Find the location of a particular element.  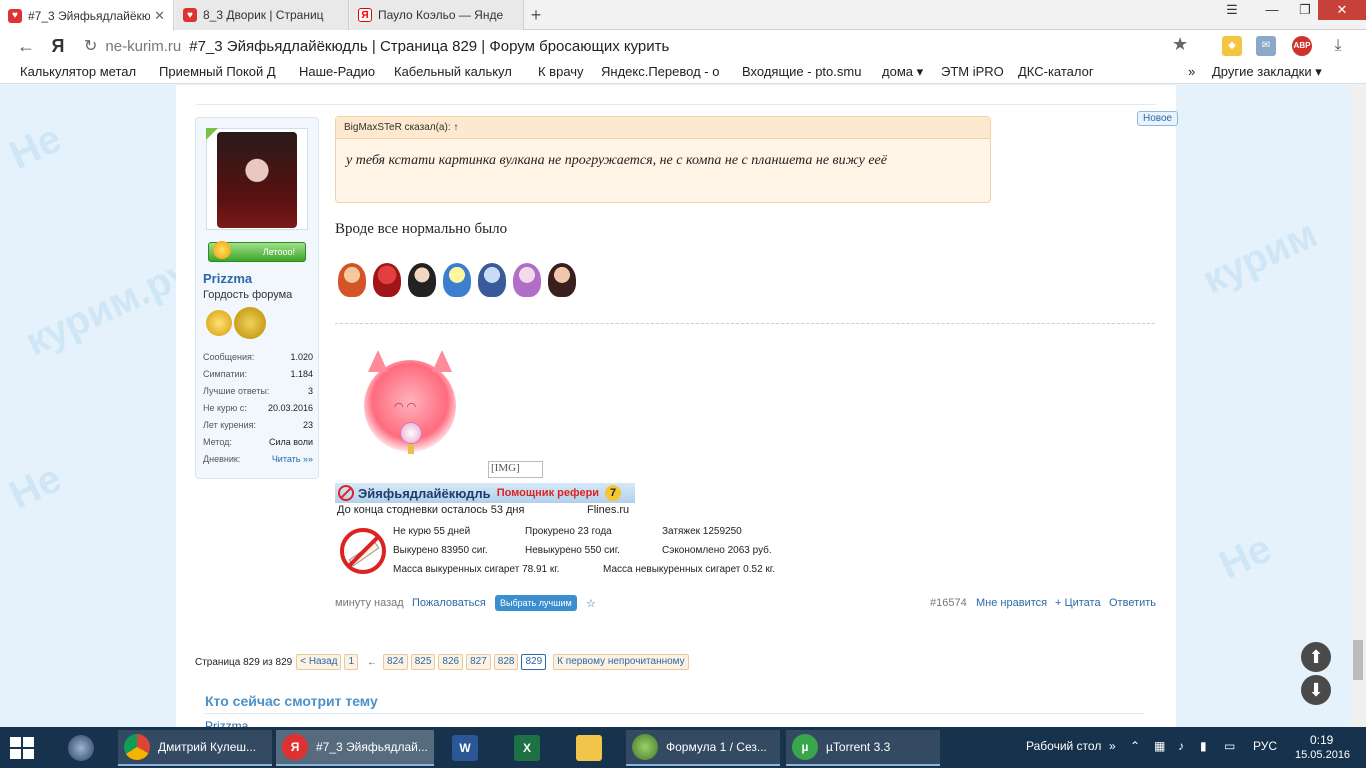

tray-chevron-icon: ⌃ is located at coordinates (1135, 746).